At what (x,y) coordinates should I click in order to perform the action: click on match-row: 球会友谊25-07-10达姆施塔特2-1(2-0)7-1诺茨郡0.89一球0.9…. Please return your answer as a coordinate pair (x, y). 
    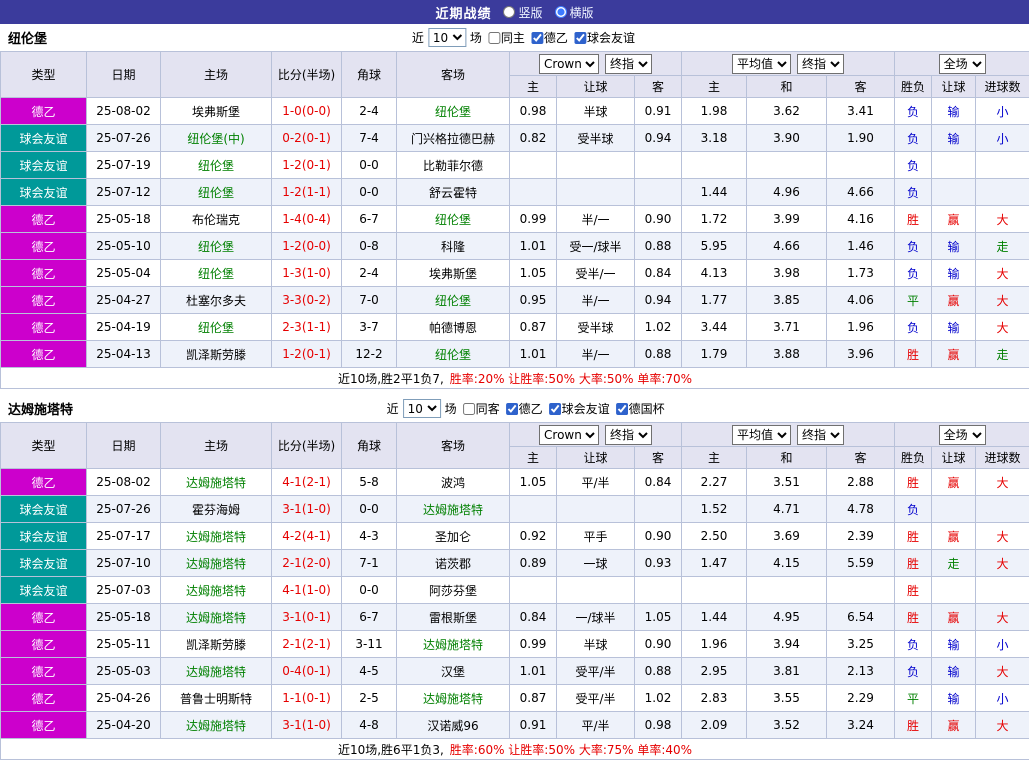
    Looking at the image, I should click on (515, 563).